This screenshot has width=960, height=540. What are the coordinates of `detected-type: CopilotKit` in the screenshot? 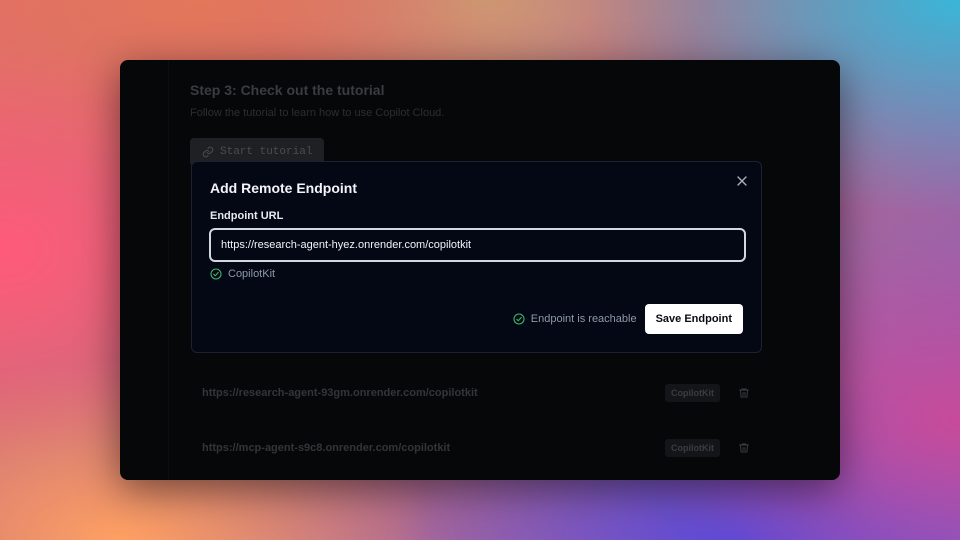 It's located at (242, 274).